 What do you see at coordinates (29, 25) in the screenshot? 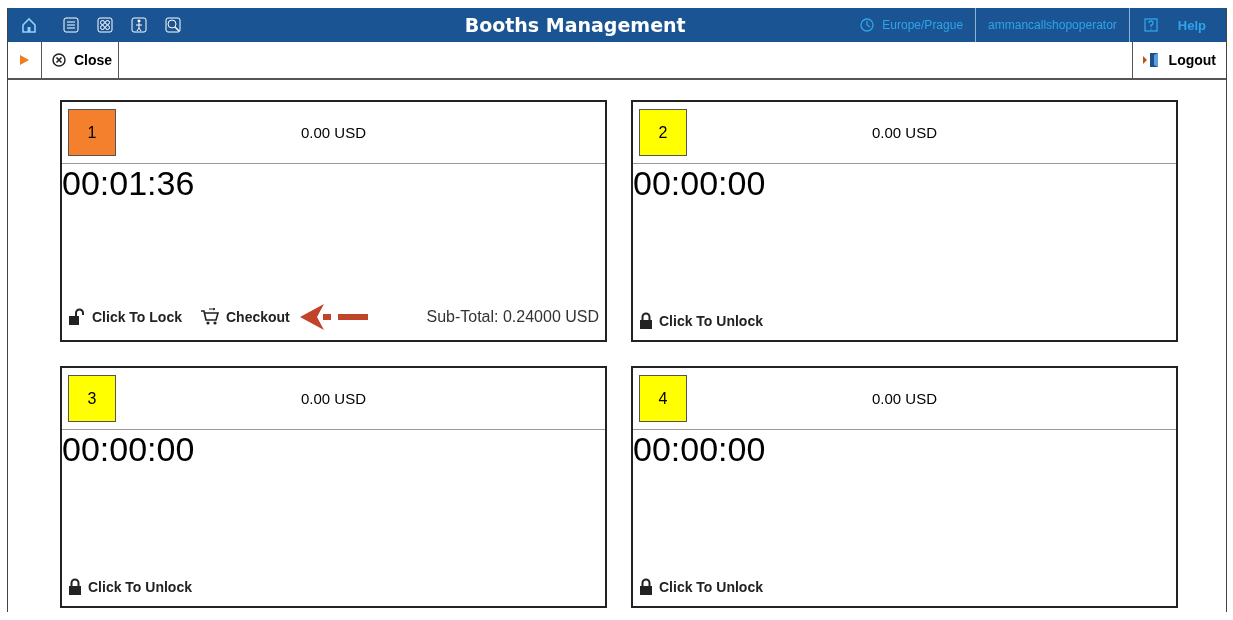
I see `home-icon` at bounding box center [29, 25].